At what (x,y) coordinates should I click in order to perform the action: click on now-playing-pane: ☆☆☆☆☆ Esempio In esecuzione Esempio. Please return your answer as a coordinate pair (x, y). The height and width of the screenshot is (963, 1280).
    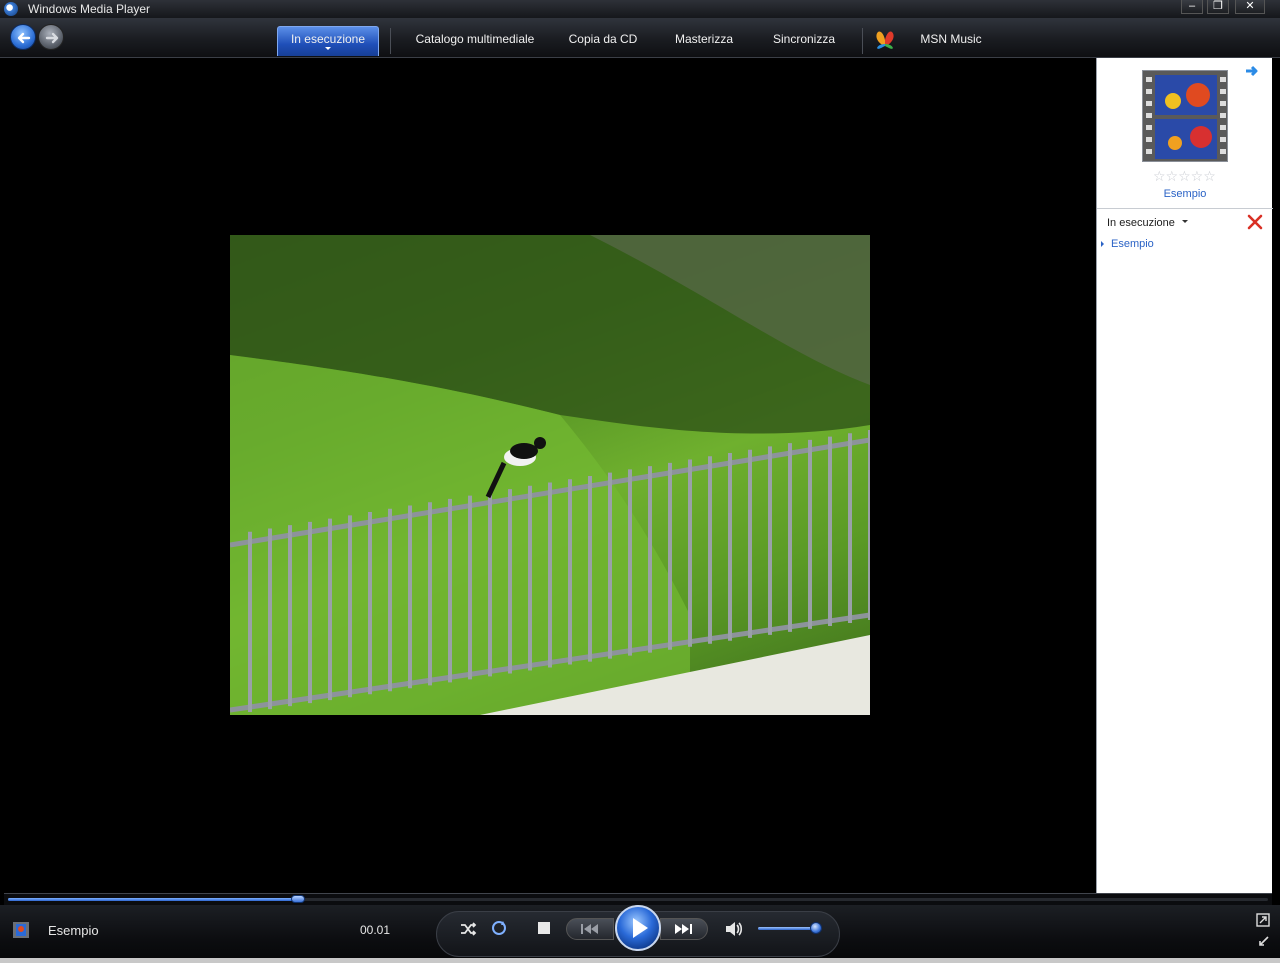
    Looking at the image, I should click on (1184, 475).